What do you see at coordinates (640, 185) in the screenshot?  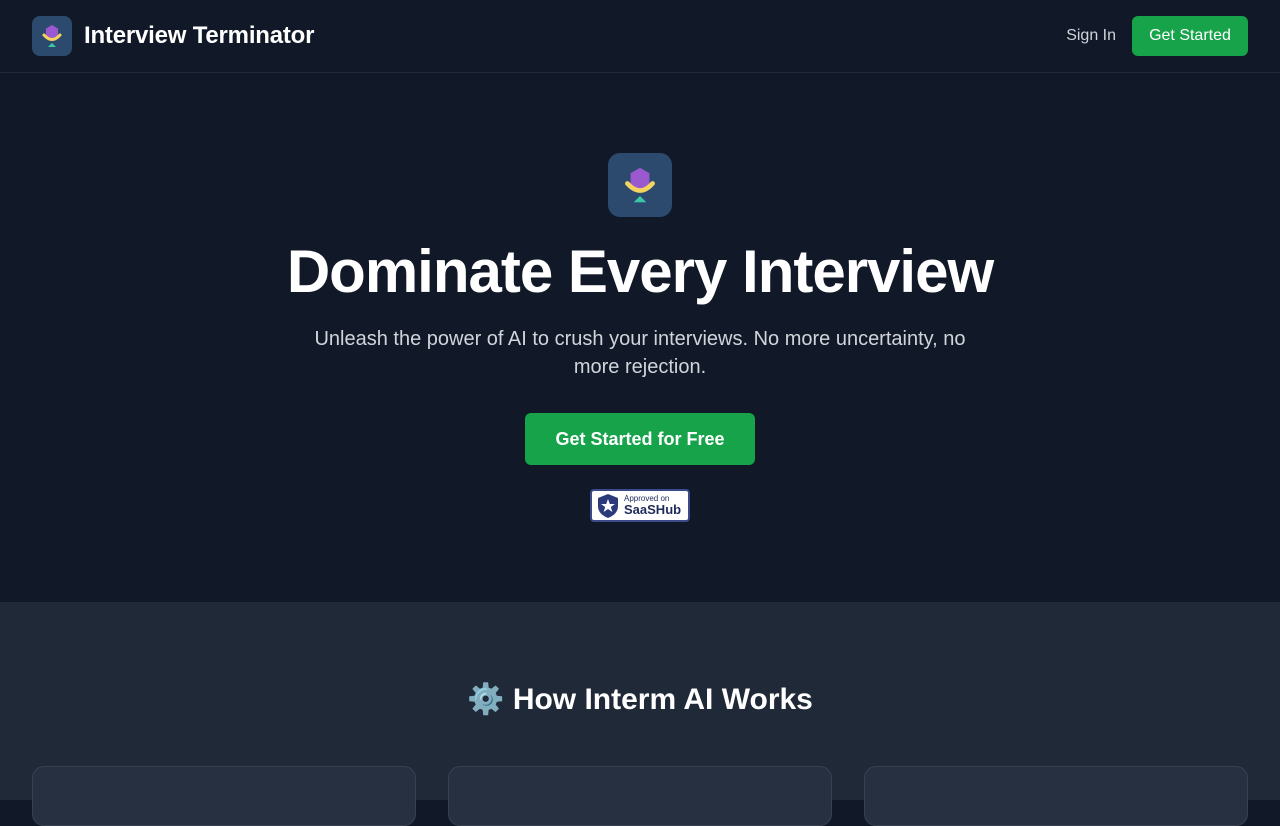 I see `hero-logo-icon` at bounding box center [640, 185].